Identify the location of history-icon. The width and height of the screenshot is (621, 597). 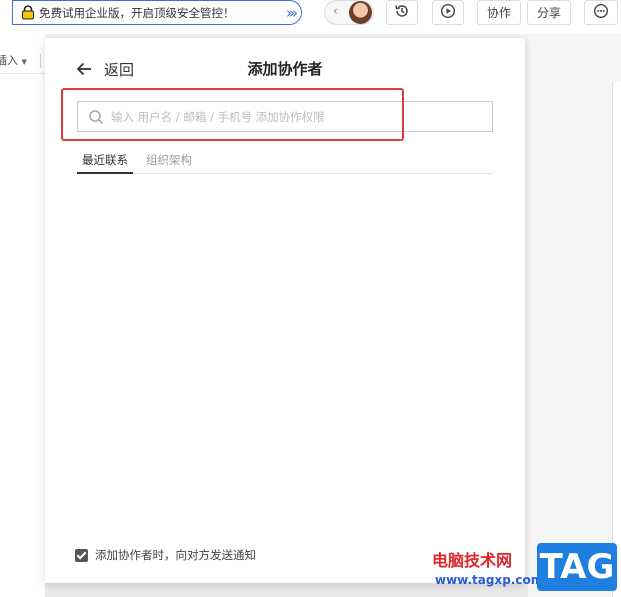
(402, 12).